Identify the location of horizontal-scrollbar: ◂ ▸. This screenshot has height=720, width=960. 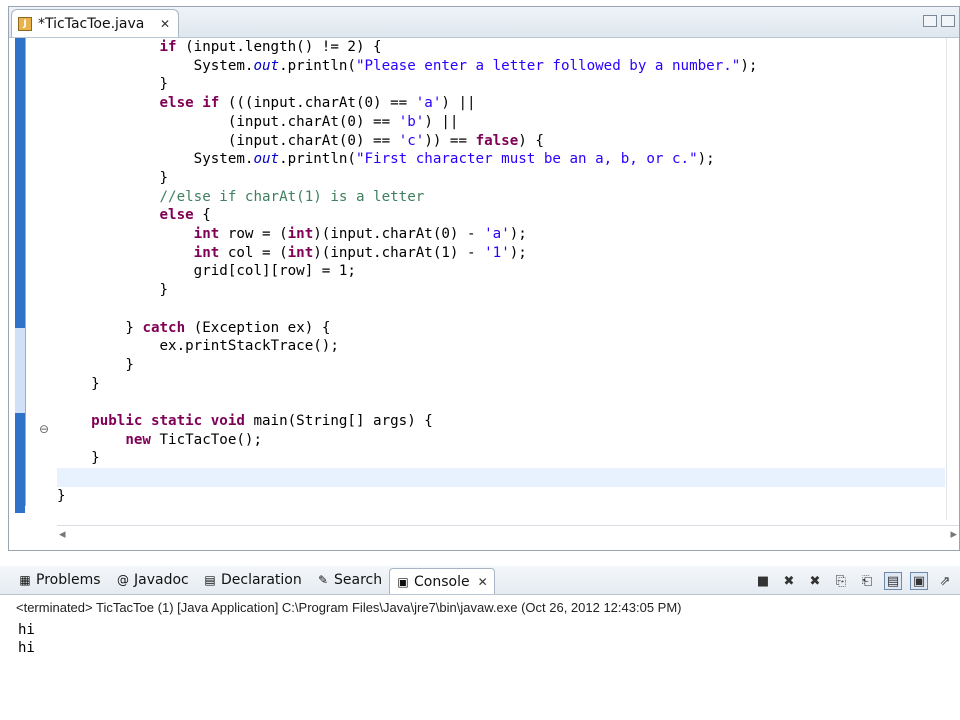
(508, 534).